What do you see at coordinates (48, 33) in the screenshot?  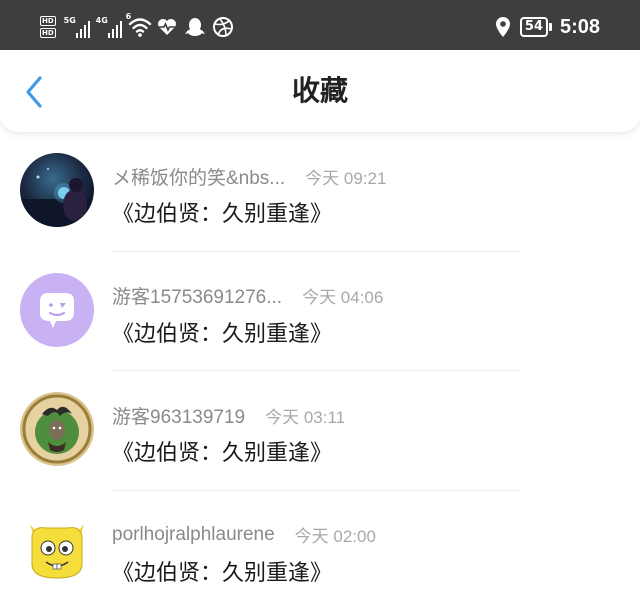 I see `hd-bottom-badge: HD` at bounding box center [48, 33].